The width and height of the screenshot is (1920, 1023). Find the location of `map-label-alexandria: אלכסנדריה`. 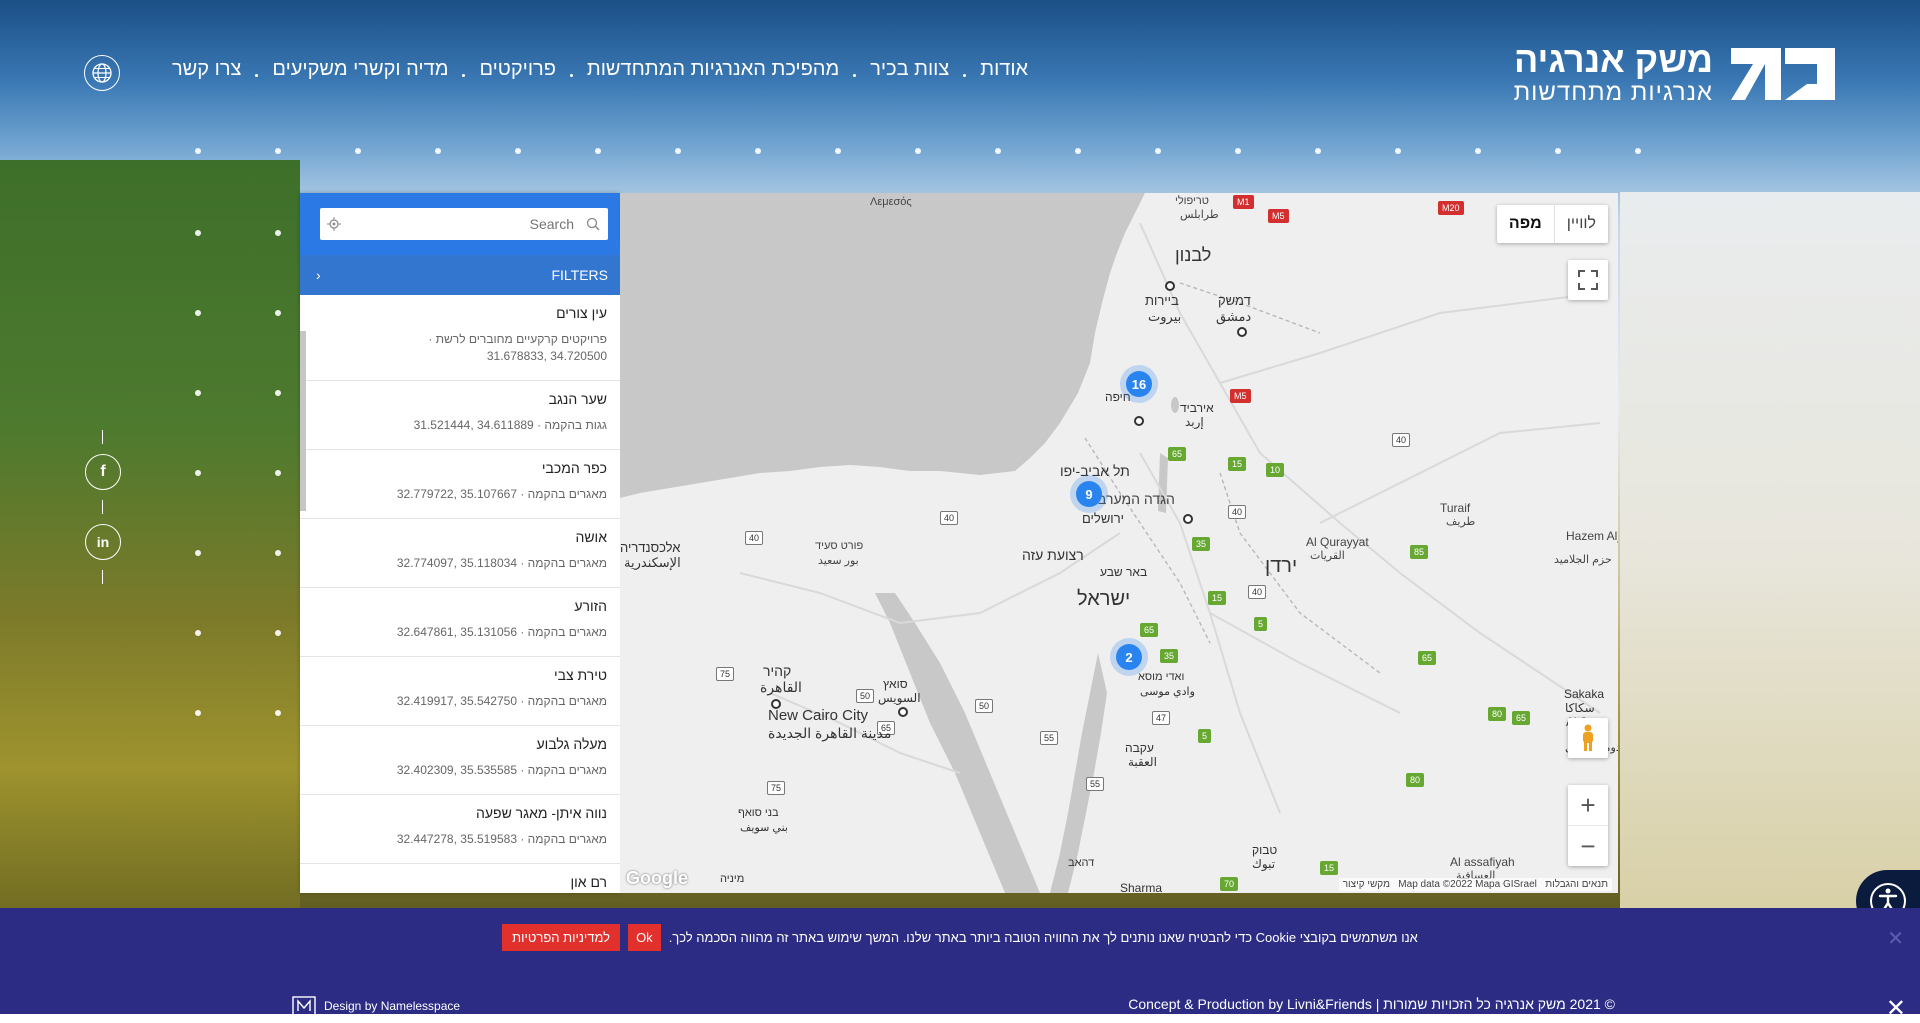

map-label-alexandria: אלכסנדריה is located at coordinates (650, 547).